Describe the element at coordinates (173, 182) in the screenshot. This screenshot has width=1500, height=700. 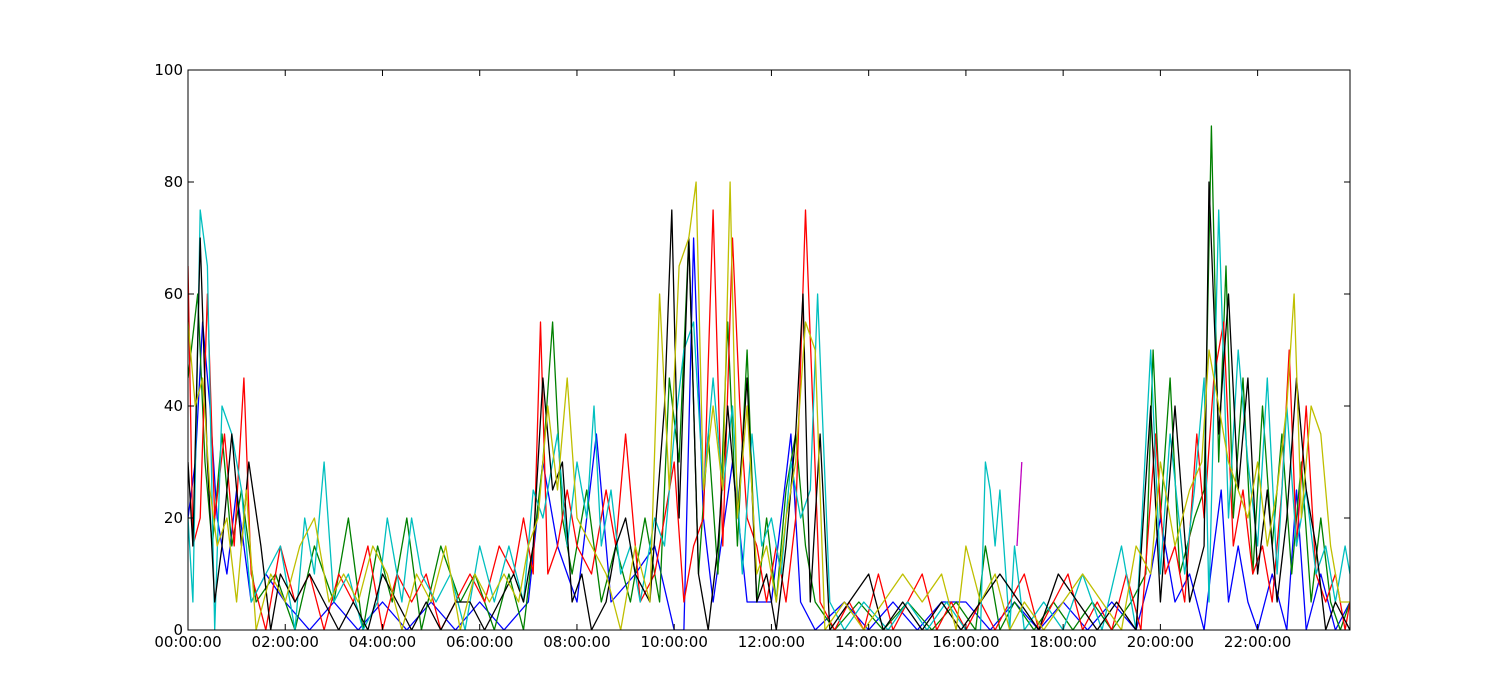
I see `y-tick-label: 80` at that location.